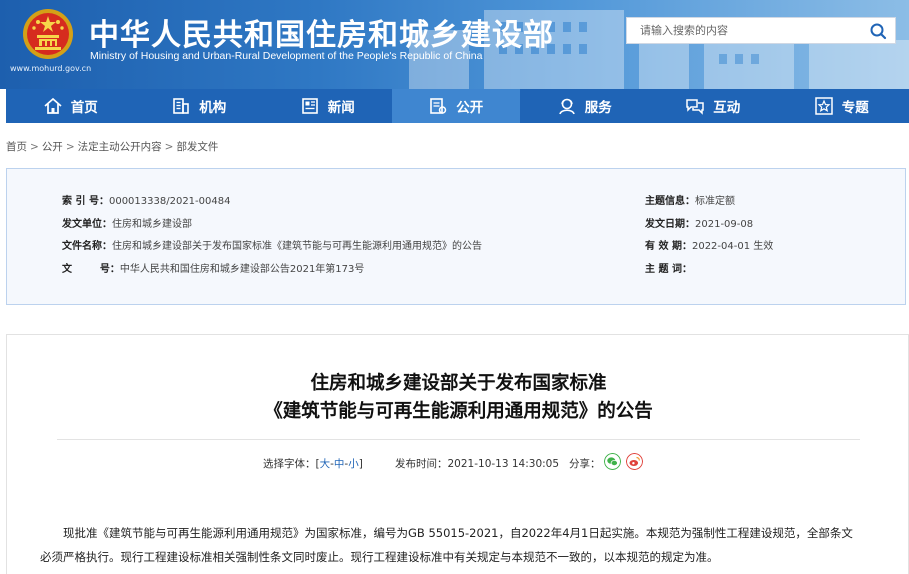 This screenshot has width=909, height=574. I want to click on info-validity-label: 有 效 期：, so click(668, 246).